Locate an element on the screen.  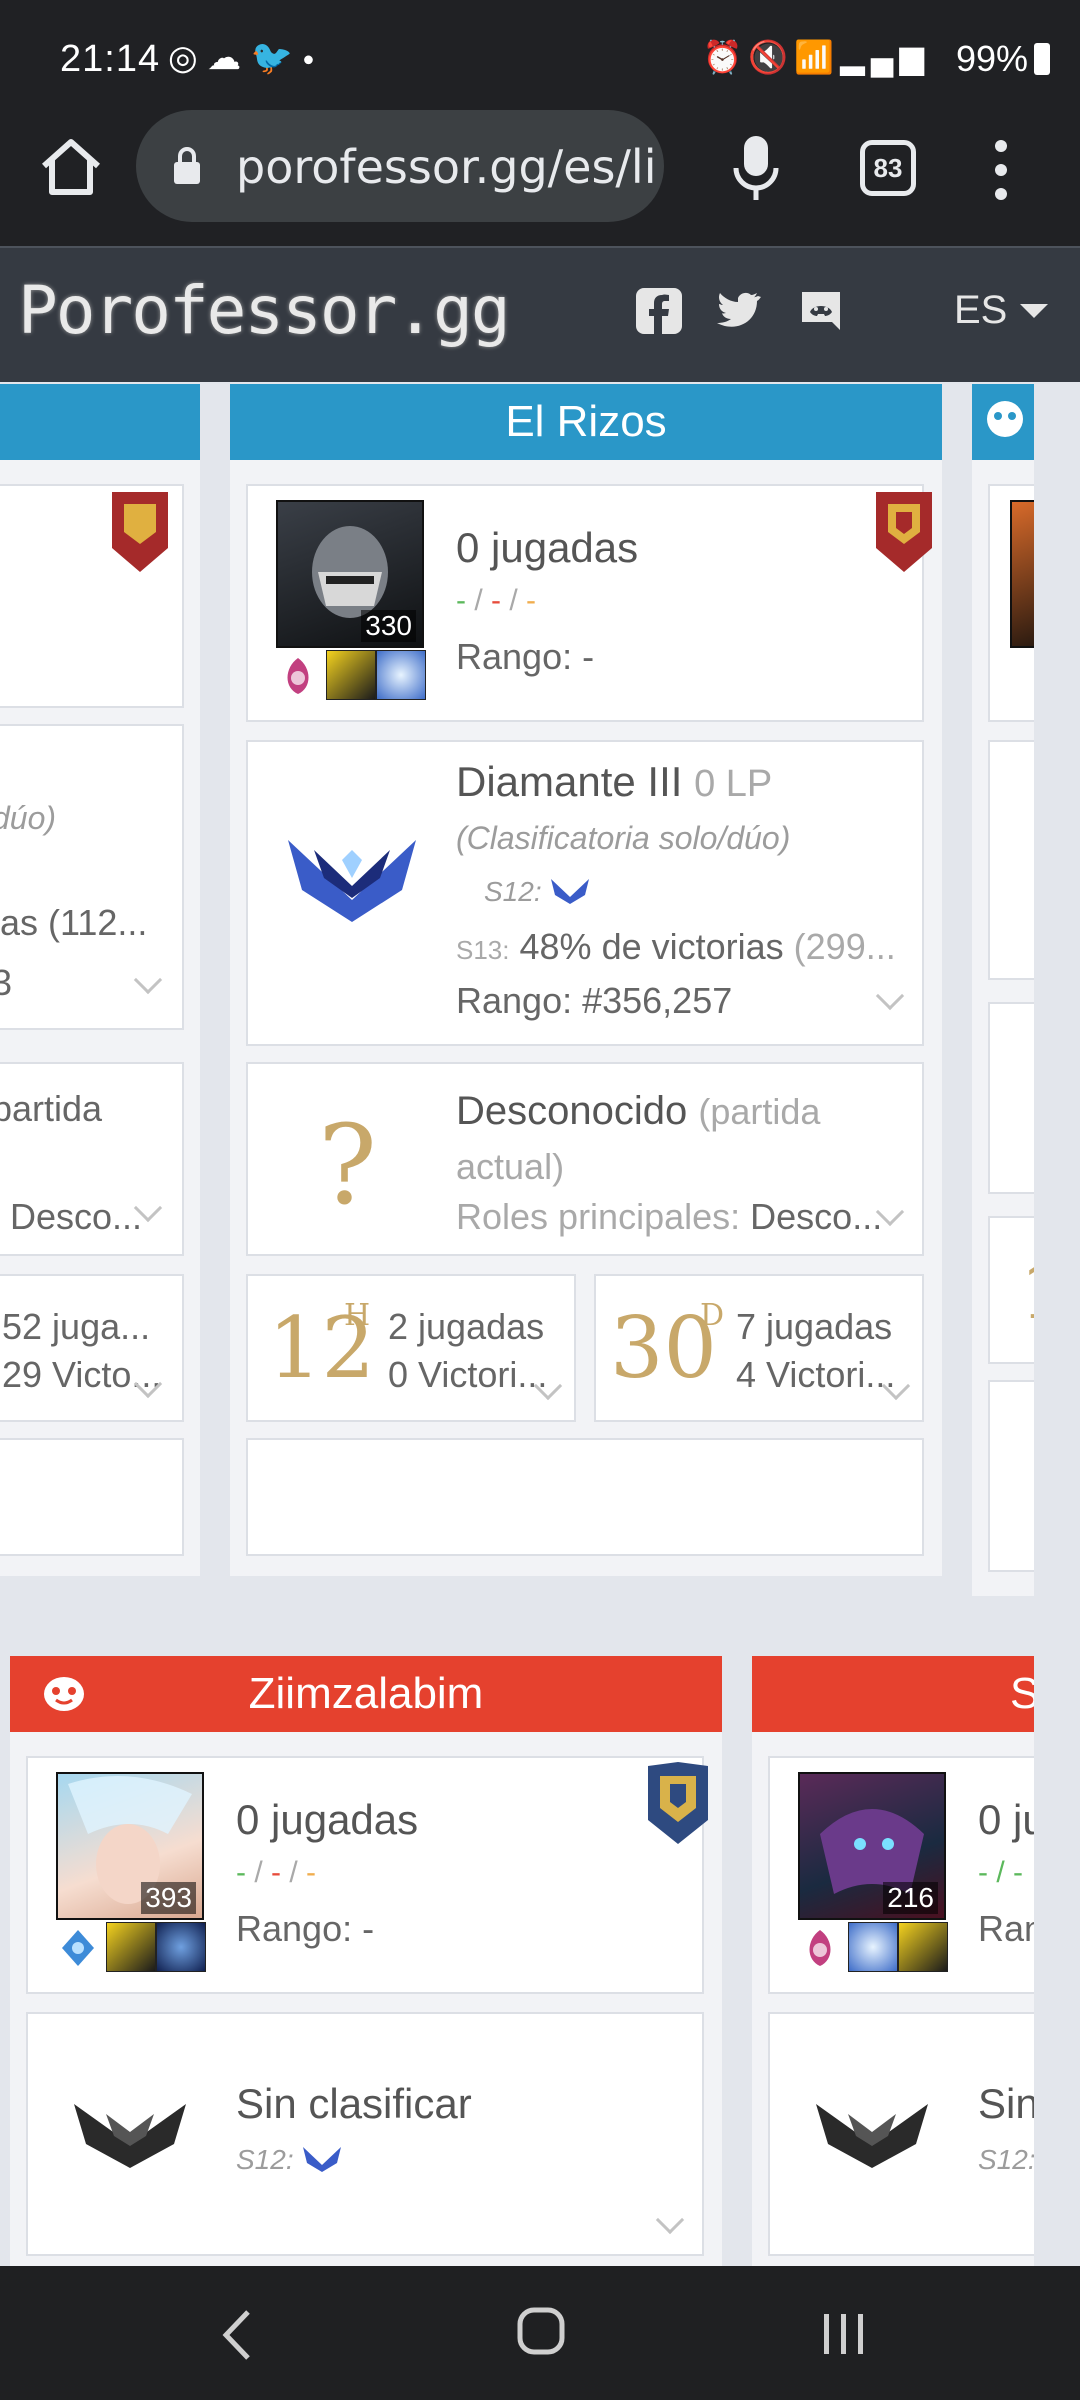
back-icon is located at coordinates (237, 2335).